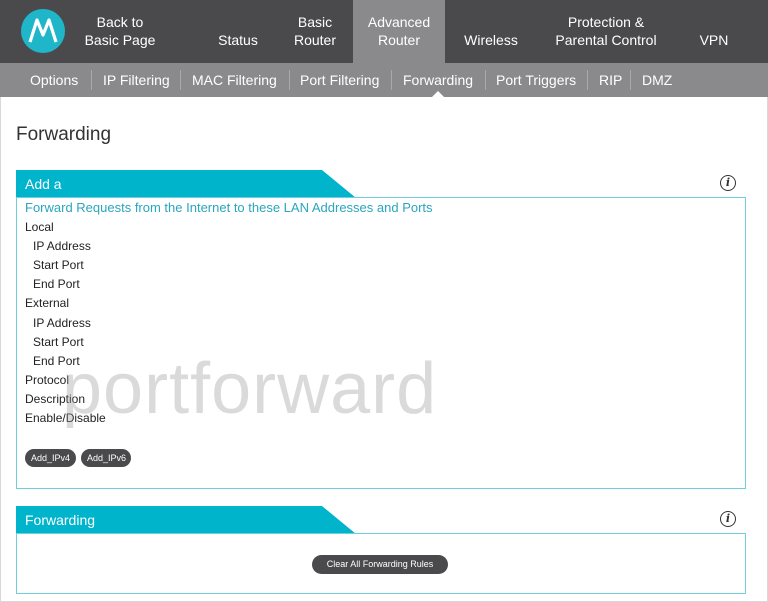 This screenshot has width=768, height=602. Describe the element at coordinates (238, 40) in the screenshot. I see `nav-label: Status` at that location.